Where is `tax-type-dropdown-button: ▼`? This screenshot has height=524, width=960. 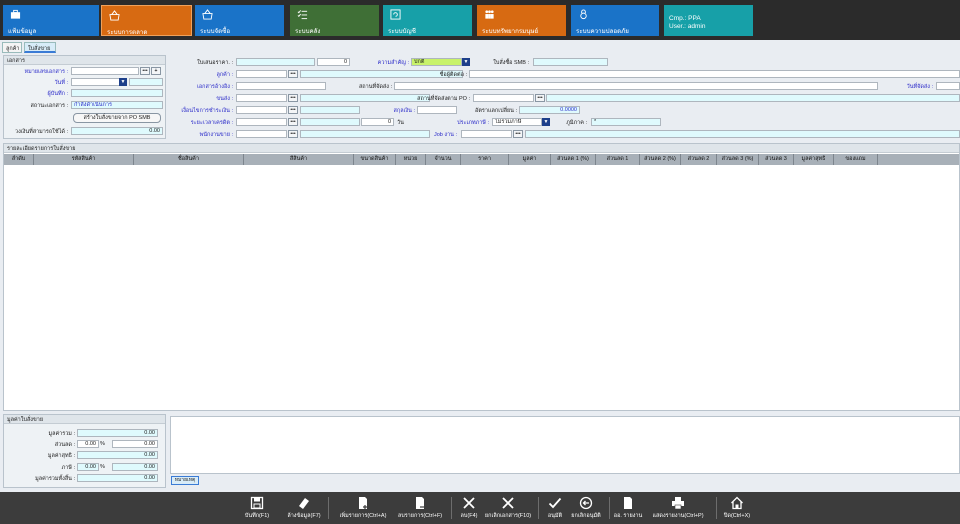
tax-type-dropdown-button: ▼ is located at coordinates (546, 122).